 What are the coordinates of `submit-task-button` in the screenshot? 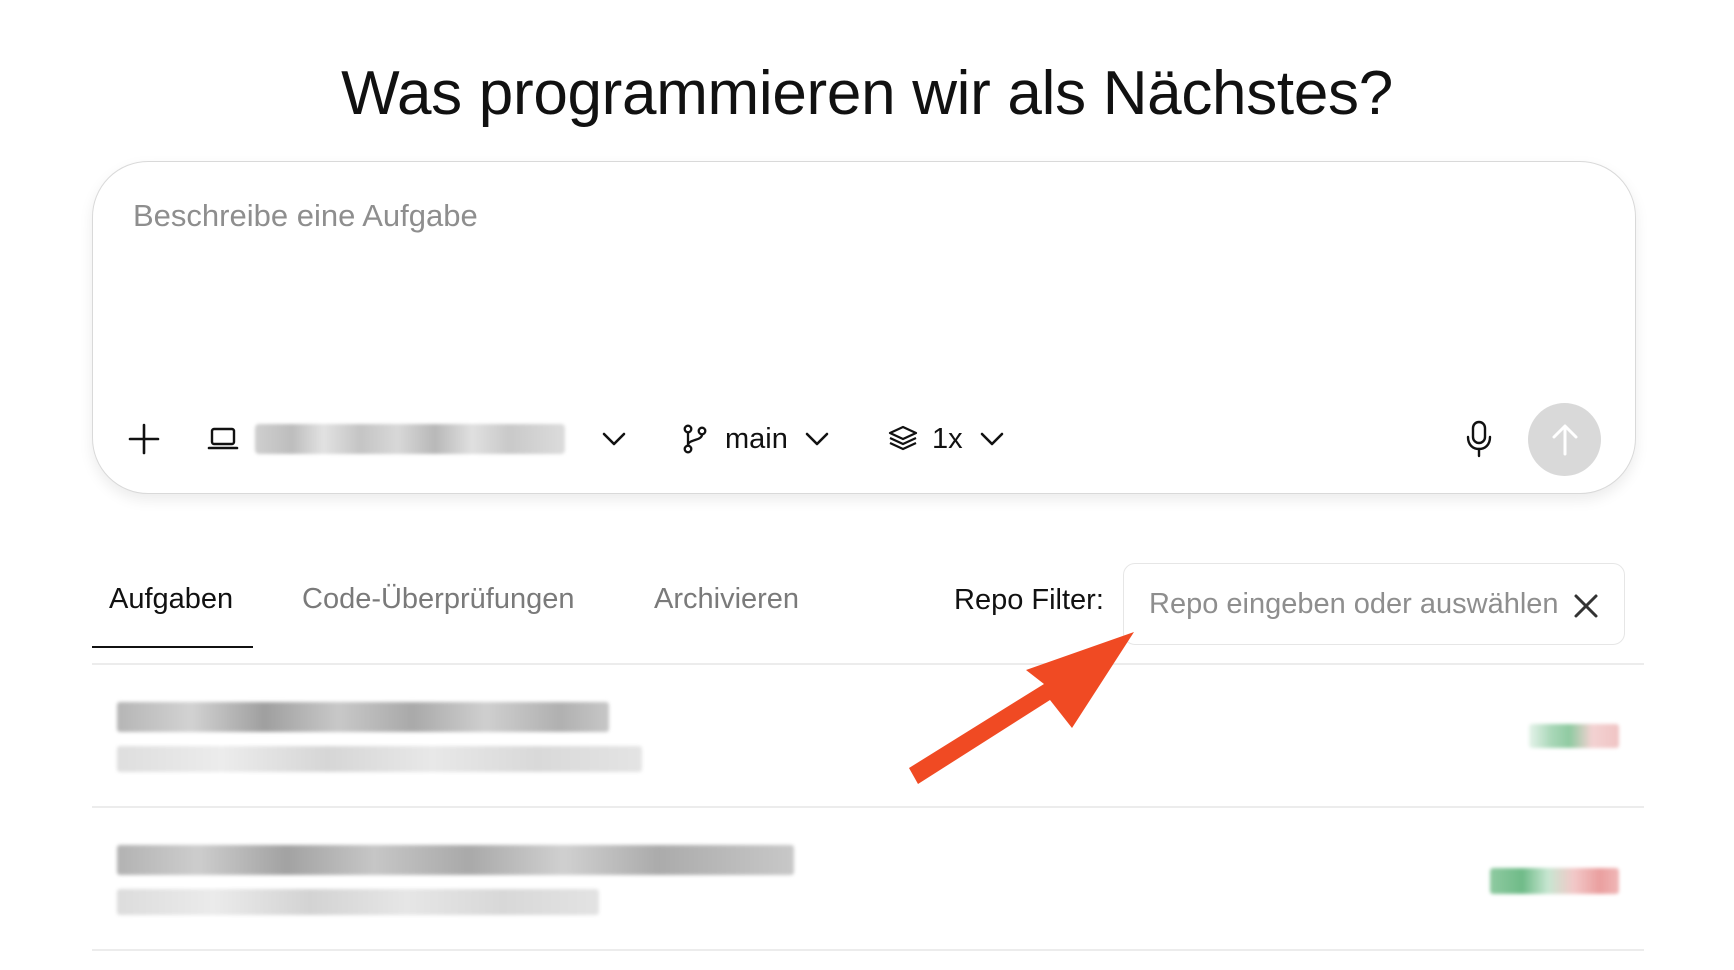 It's located at (1564, 439).